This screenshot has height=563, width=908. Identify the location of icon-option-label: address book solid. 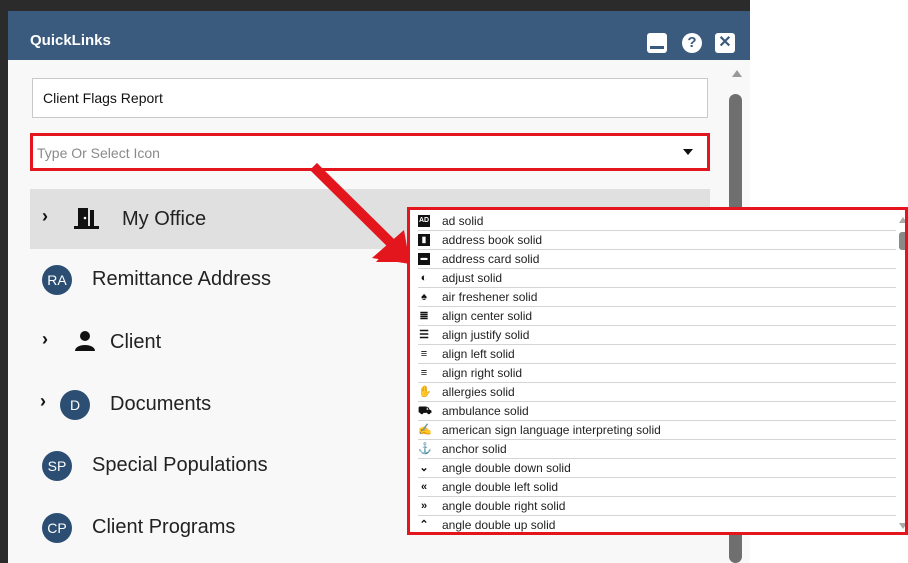
(492, 240).